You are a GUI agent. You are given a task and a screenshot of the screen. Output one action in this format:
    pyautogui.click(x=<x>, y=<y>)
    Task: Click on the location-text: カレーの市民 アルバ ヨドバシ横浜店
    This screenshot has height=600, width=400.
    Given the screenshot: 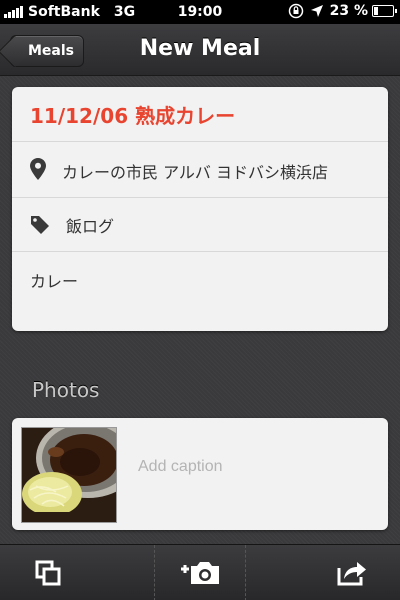 What is the action you would take?
    pyautogui.click(x=195, y=172)
    